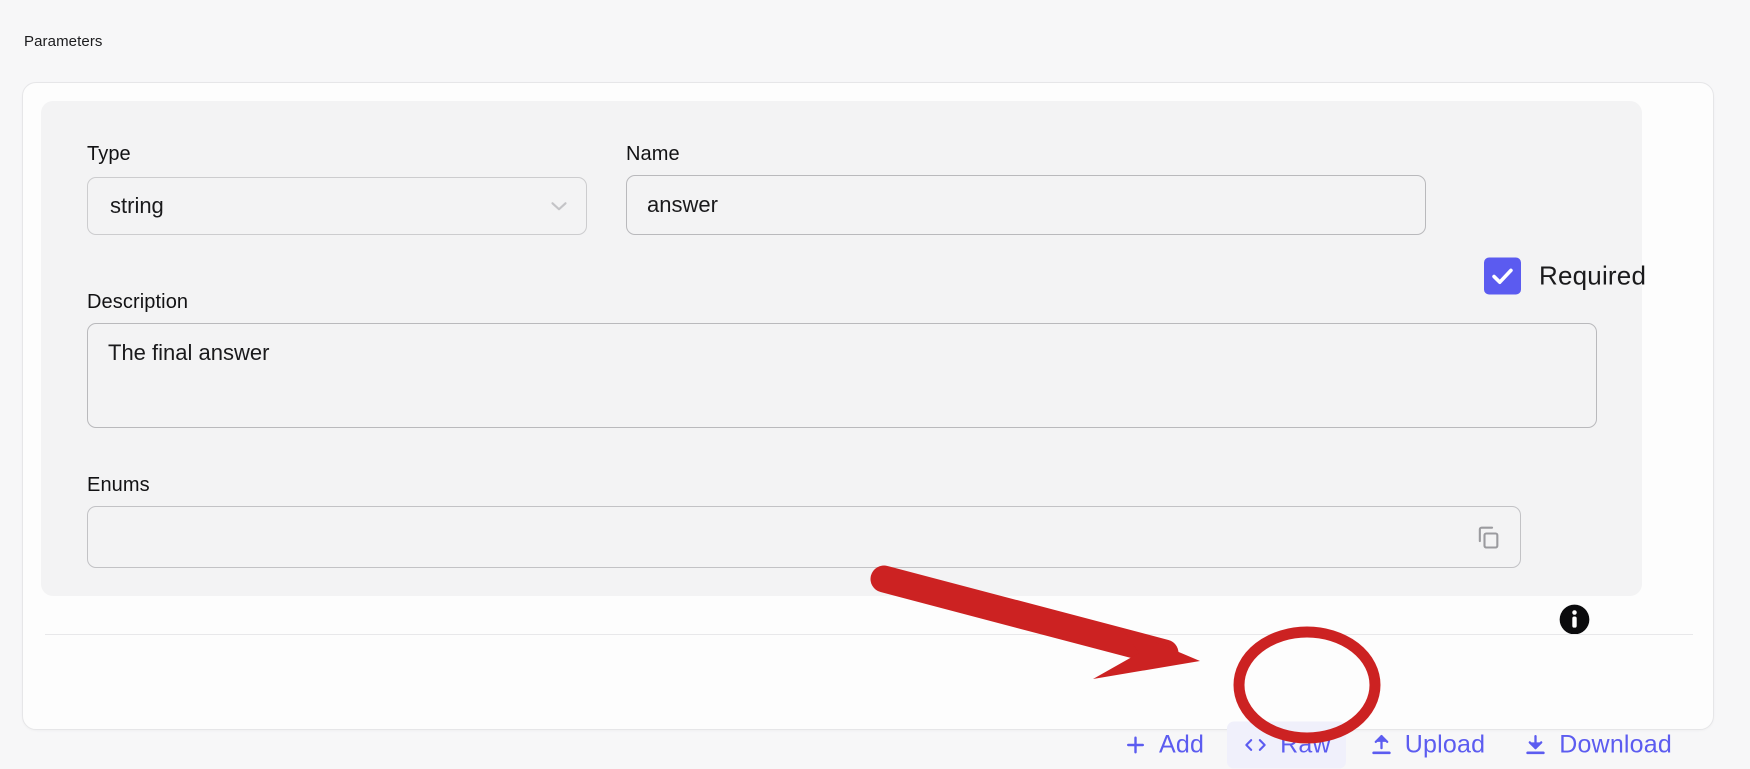 The image size is (1750, 769). Describe the element at coordinates (1135, 745) in the screenshot. I see `plus-icon` at that location.